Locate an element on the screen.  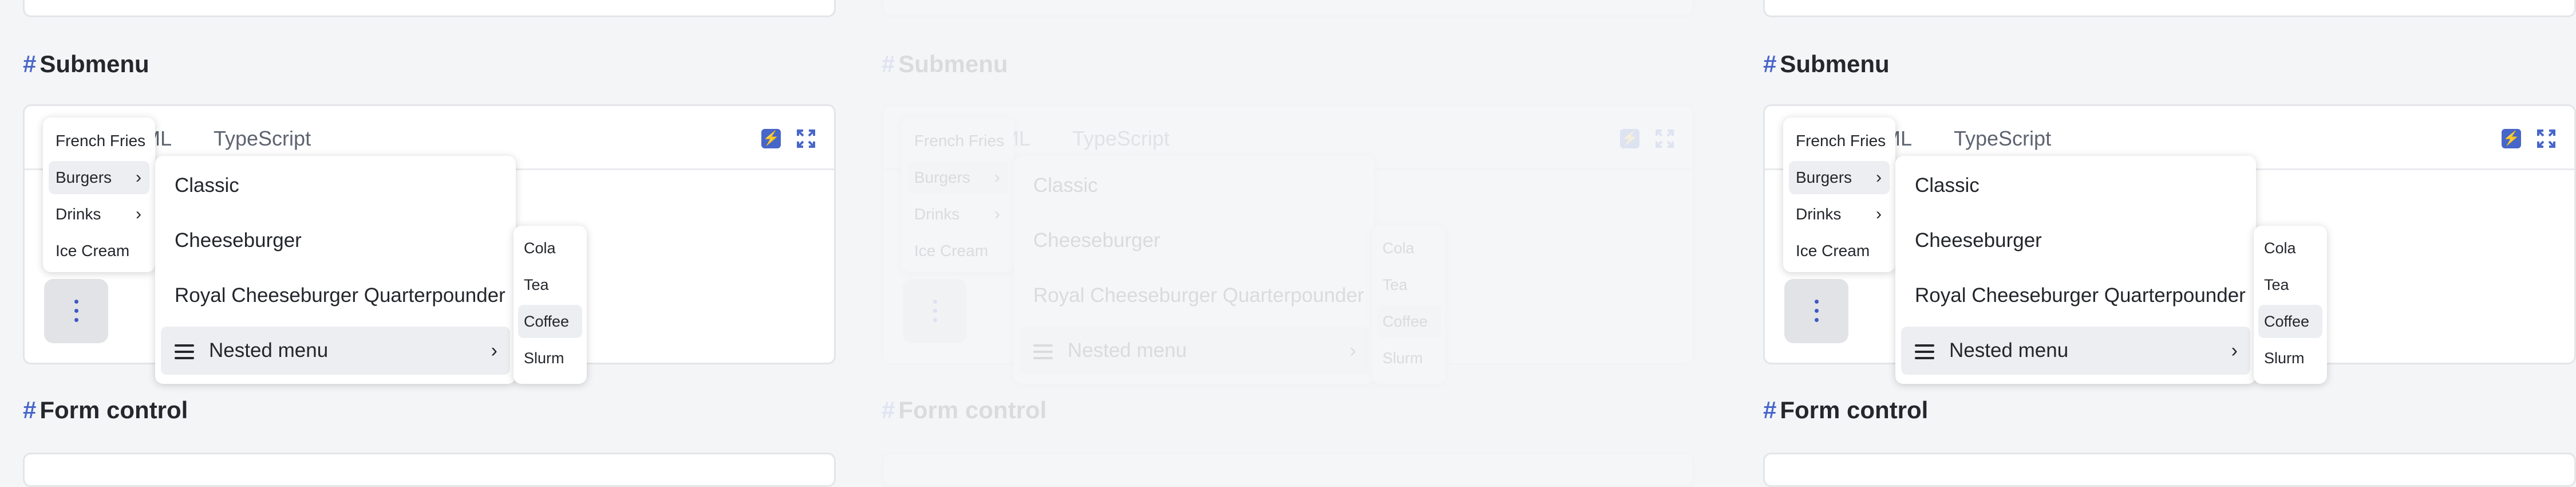
previous-demo-card is located at coordinates (429, 9).